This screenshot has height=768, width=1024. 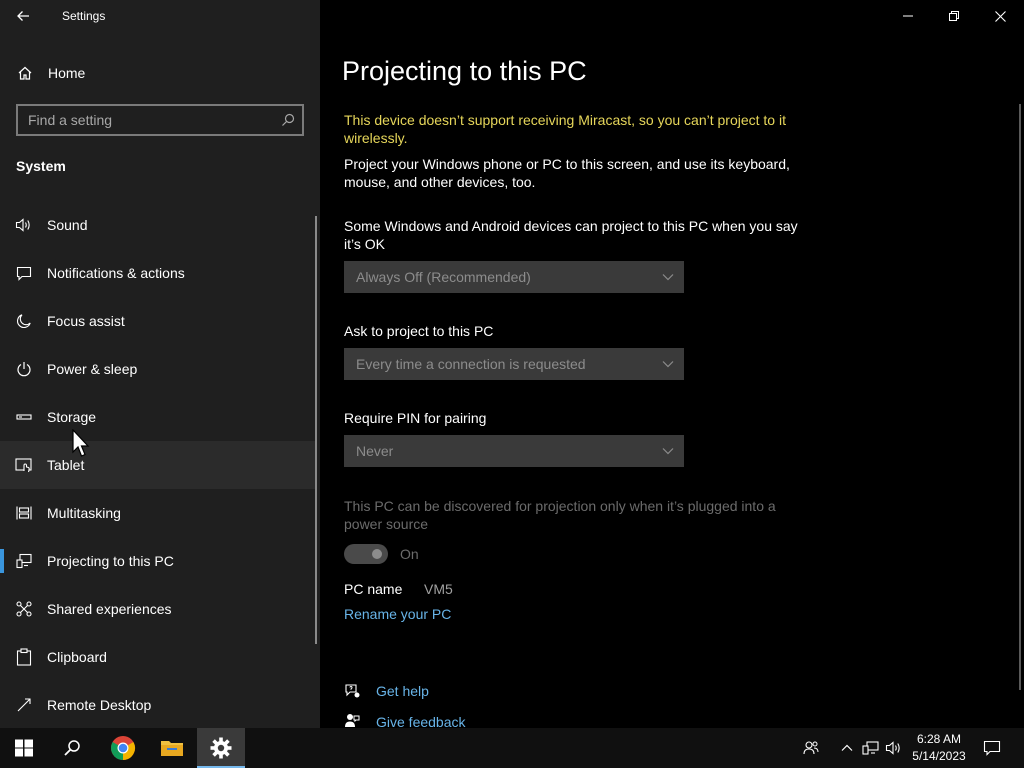 What do you see at coordinates (92, 369) in the screenshot?
I see `sidebar-item-label: Power & sleep` at bounding box center [92, 369].